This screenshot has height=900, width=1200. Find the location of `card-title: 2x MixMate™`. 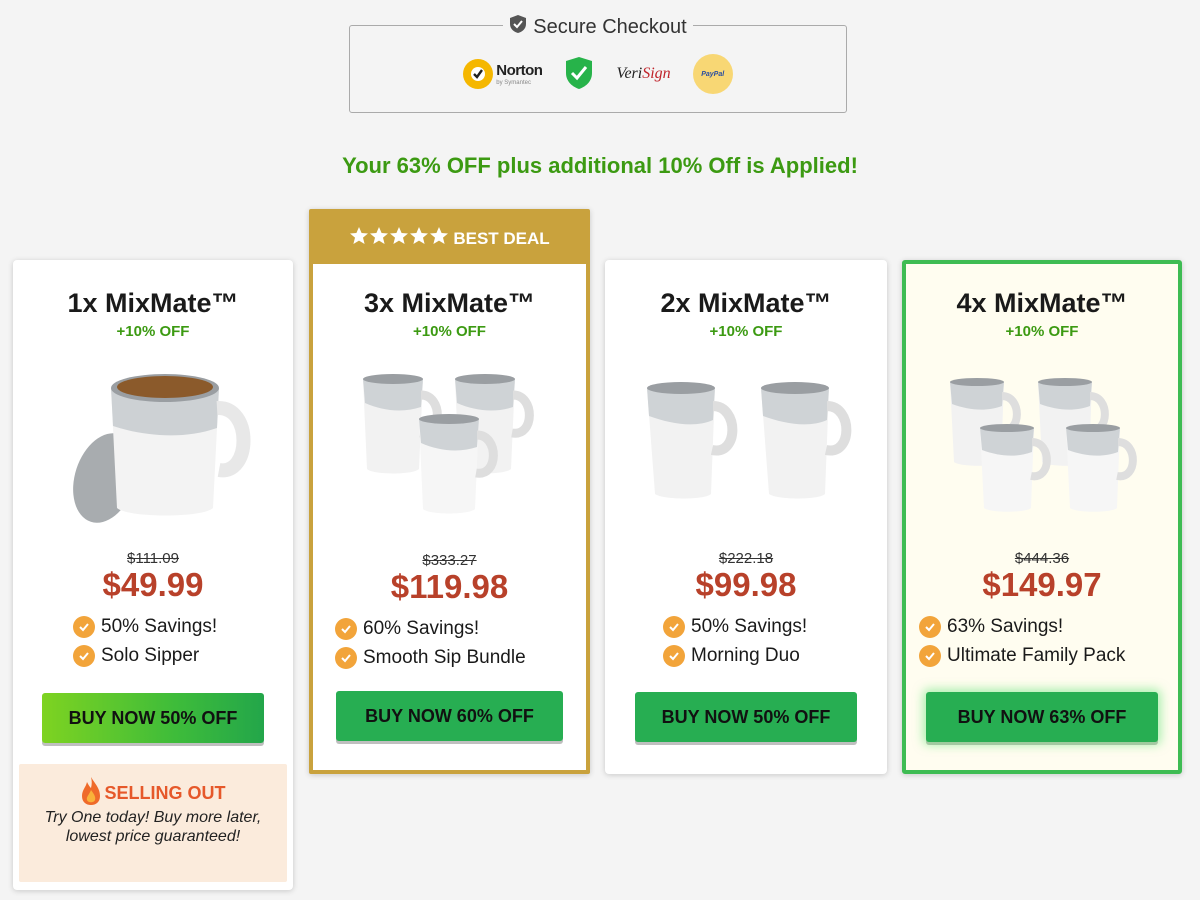

card-title: 2x MixMate™ is located at coordinates (746, 303).